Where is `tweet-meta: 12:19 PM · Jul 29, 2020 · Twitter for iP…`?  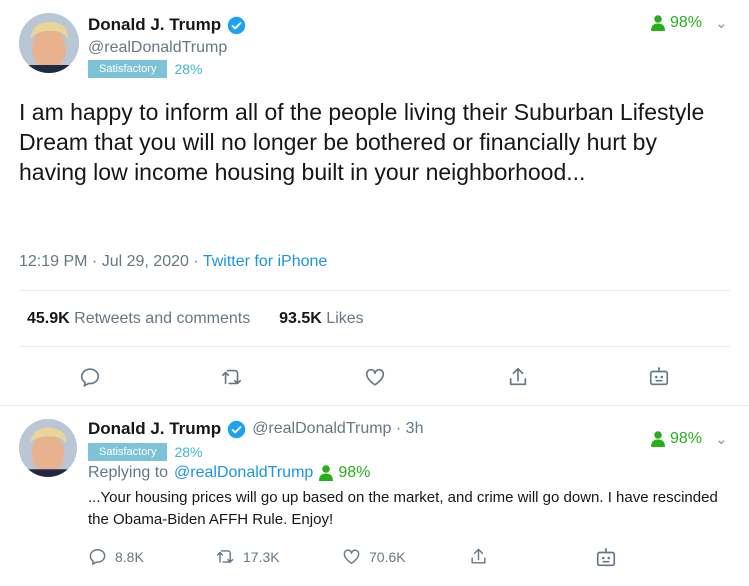
tweet-meta: 12:19 PM · Jul 29, 2020 · Twitter for iP… is located at coordinates (173, 262).